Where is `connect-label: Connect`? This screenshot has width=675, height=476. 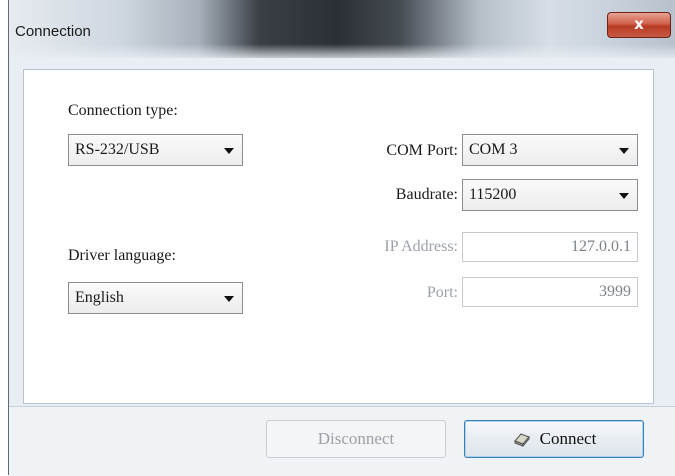 connect-label: Connect is located at coordinates (568, 438).